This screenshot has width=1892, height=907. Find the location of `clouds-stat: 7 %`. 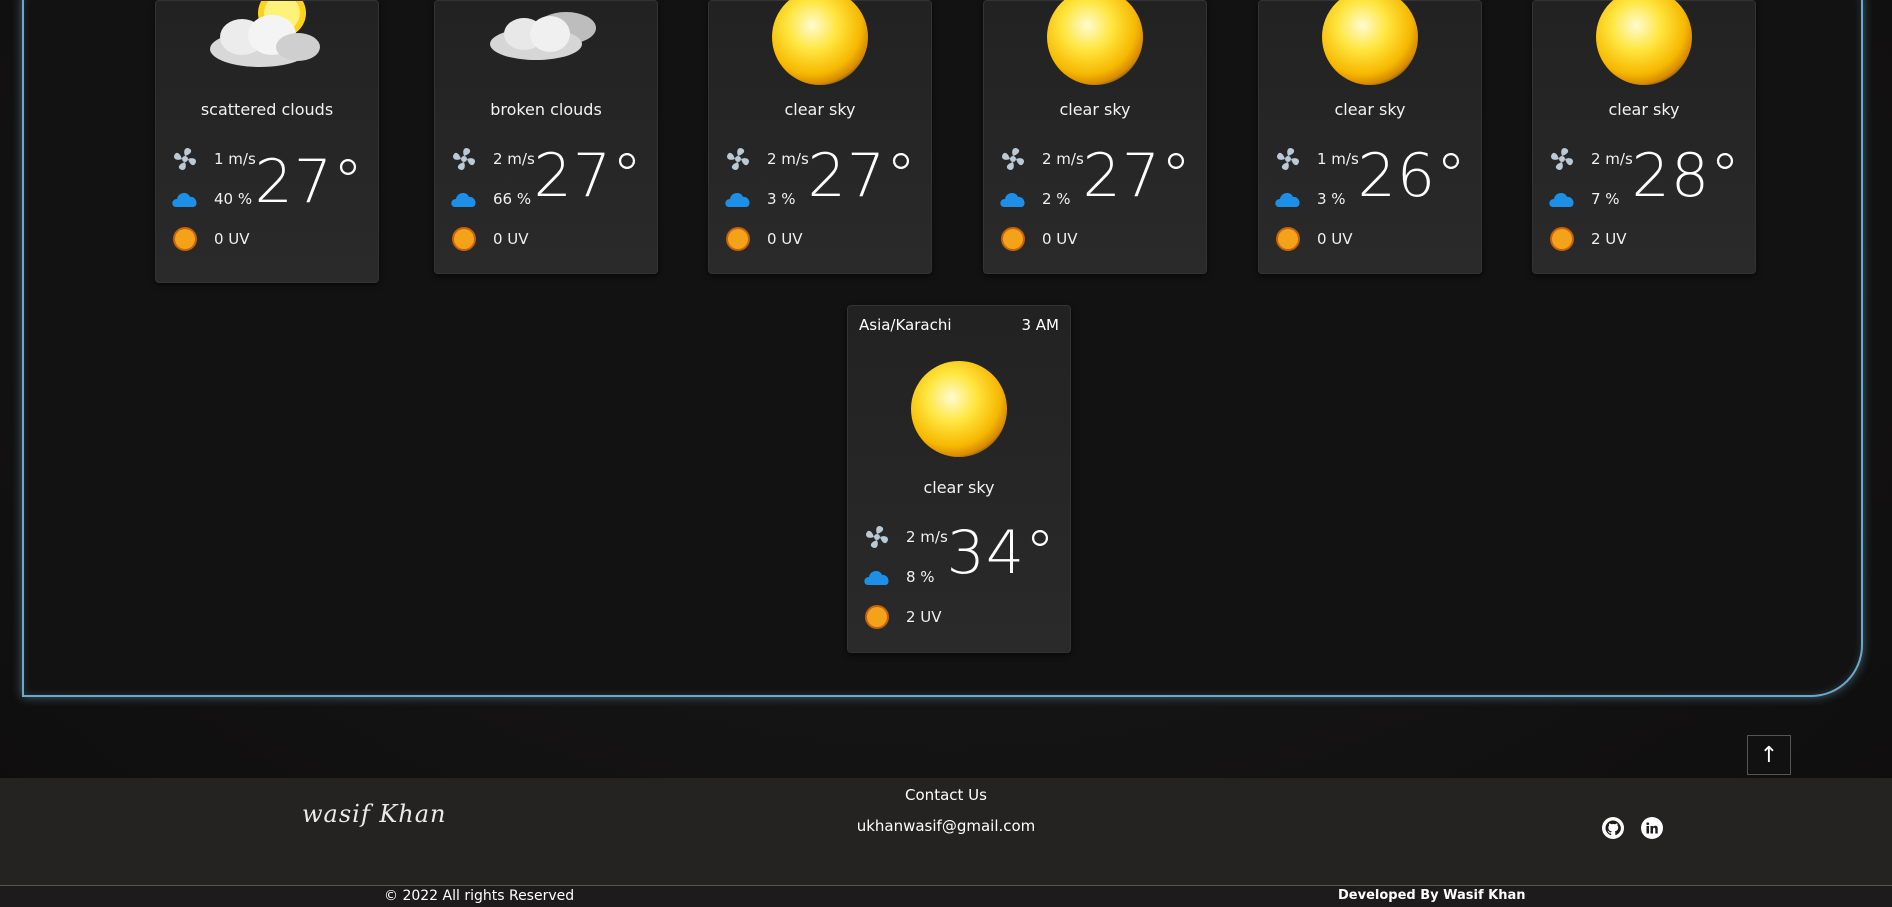

clouds-stat: 7 % is located at coordinates (1590, 199).